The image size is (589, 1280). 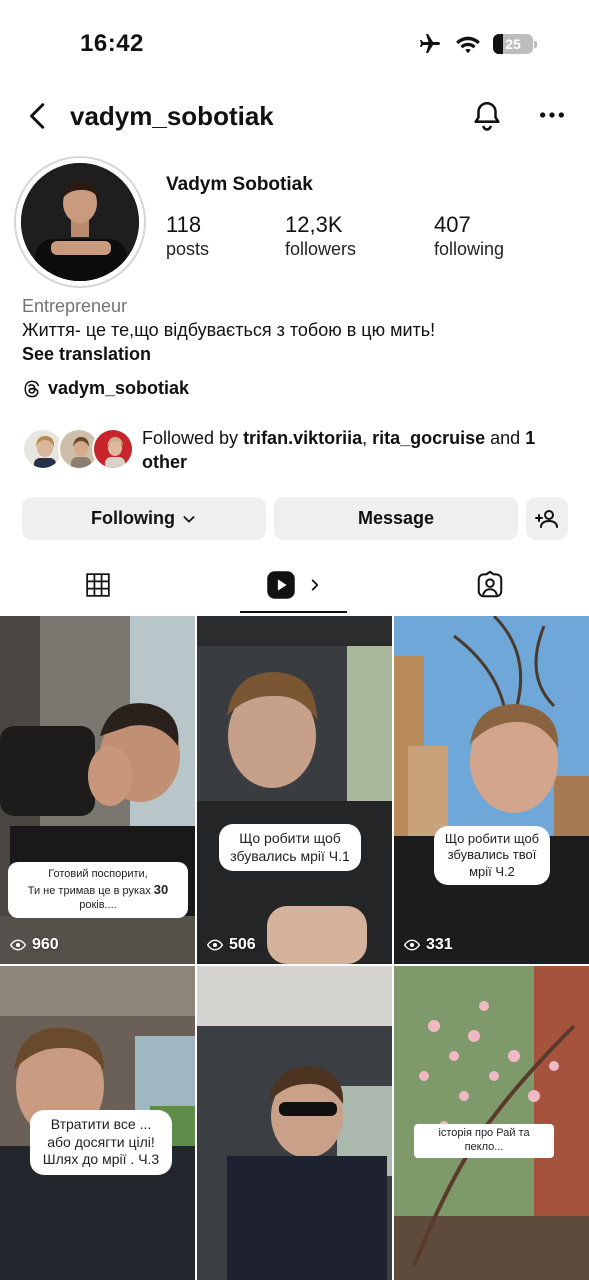 I want to click on active-tab-indicator, so click(x=293, y=612).